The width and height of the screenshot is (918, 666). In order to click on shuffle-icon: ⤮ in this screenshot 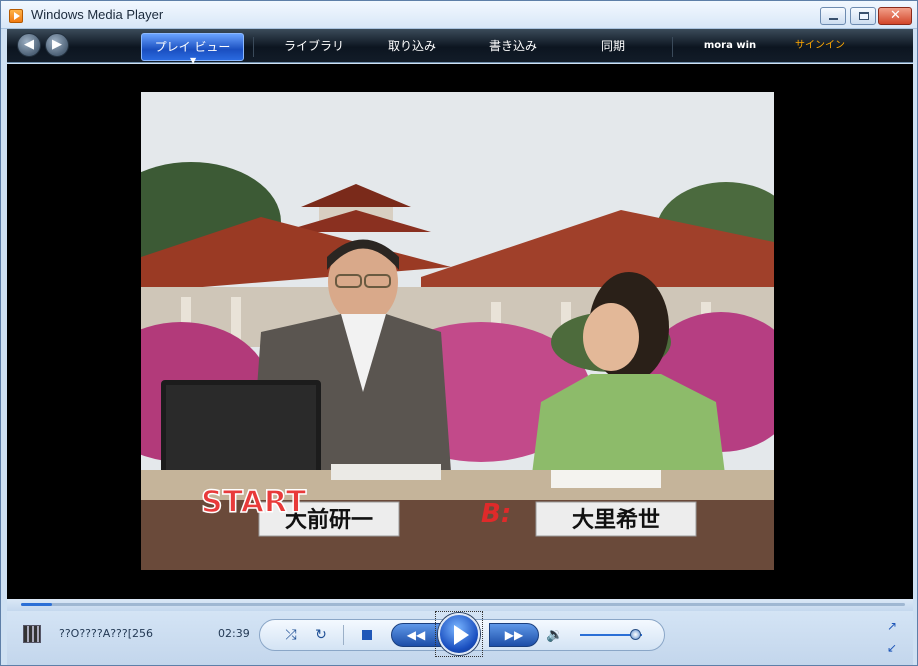, I will do `click(291, 635)`.